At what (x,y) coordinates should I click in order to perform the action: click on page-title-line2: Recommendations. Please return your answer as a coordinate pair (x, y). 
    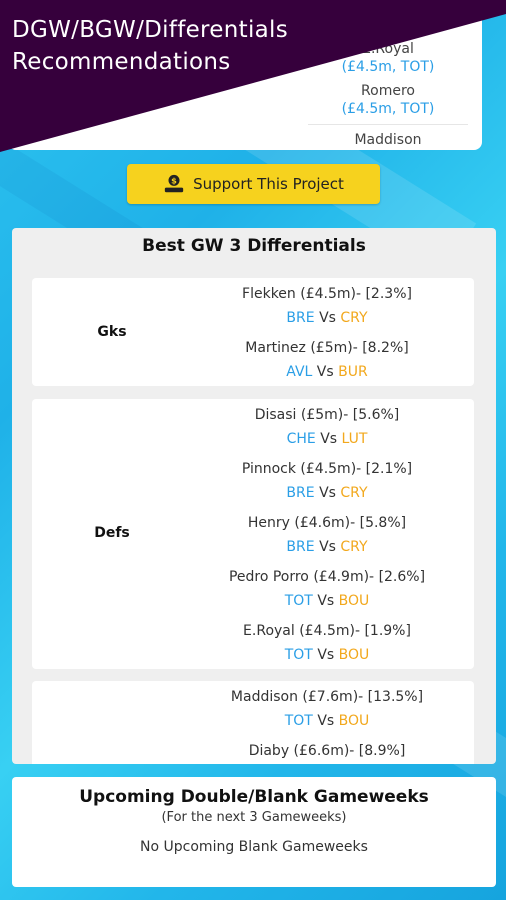
    Looking at the image, I should click on (121, 62).